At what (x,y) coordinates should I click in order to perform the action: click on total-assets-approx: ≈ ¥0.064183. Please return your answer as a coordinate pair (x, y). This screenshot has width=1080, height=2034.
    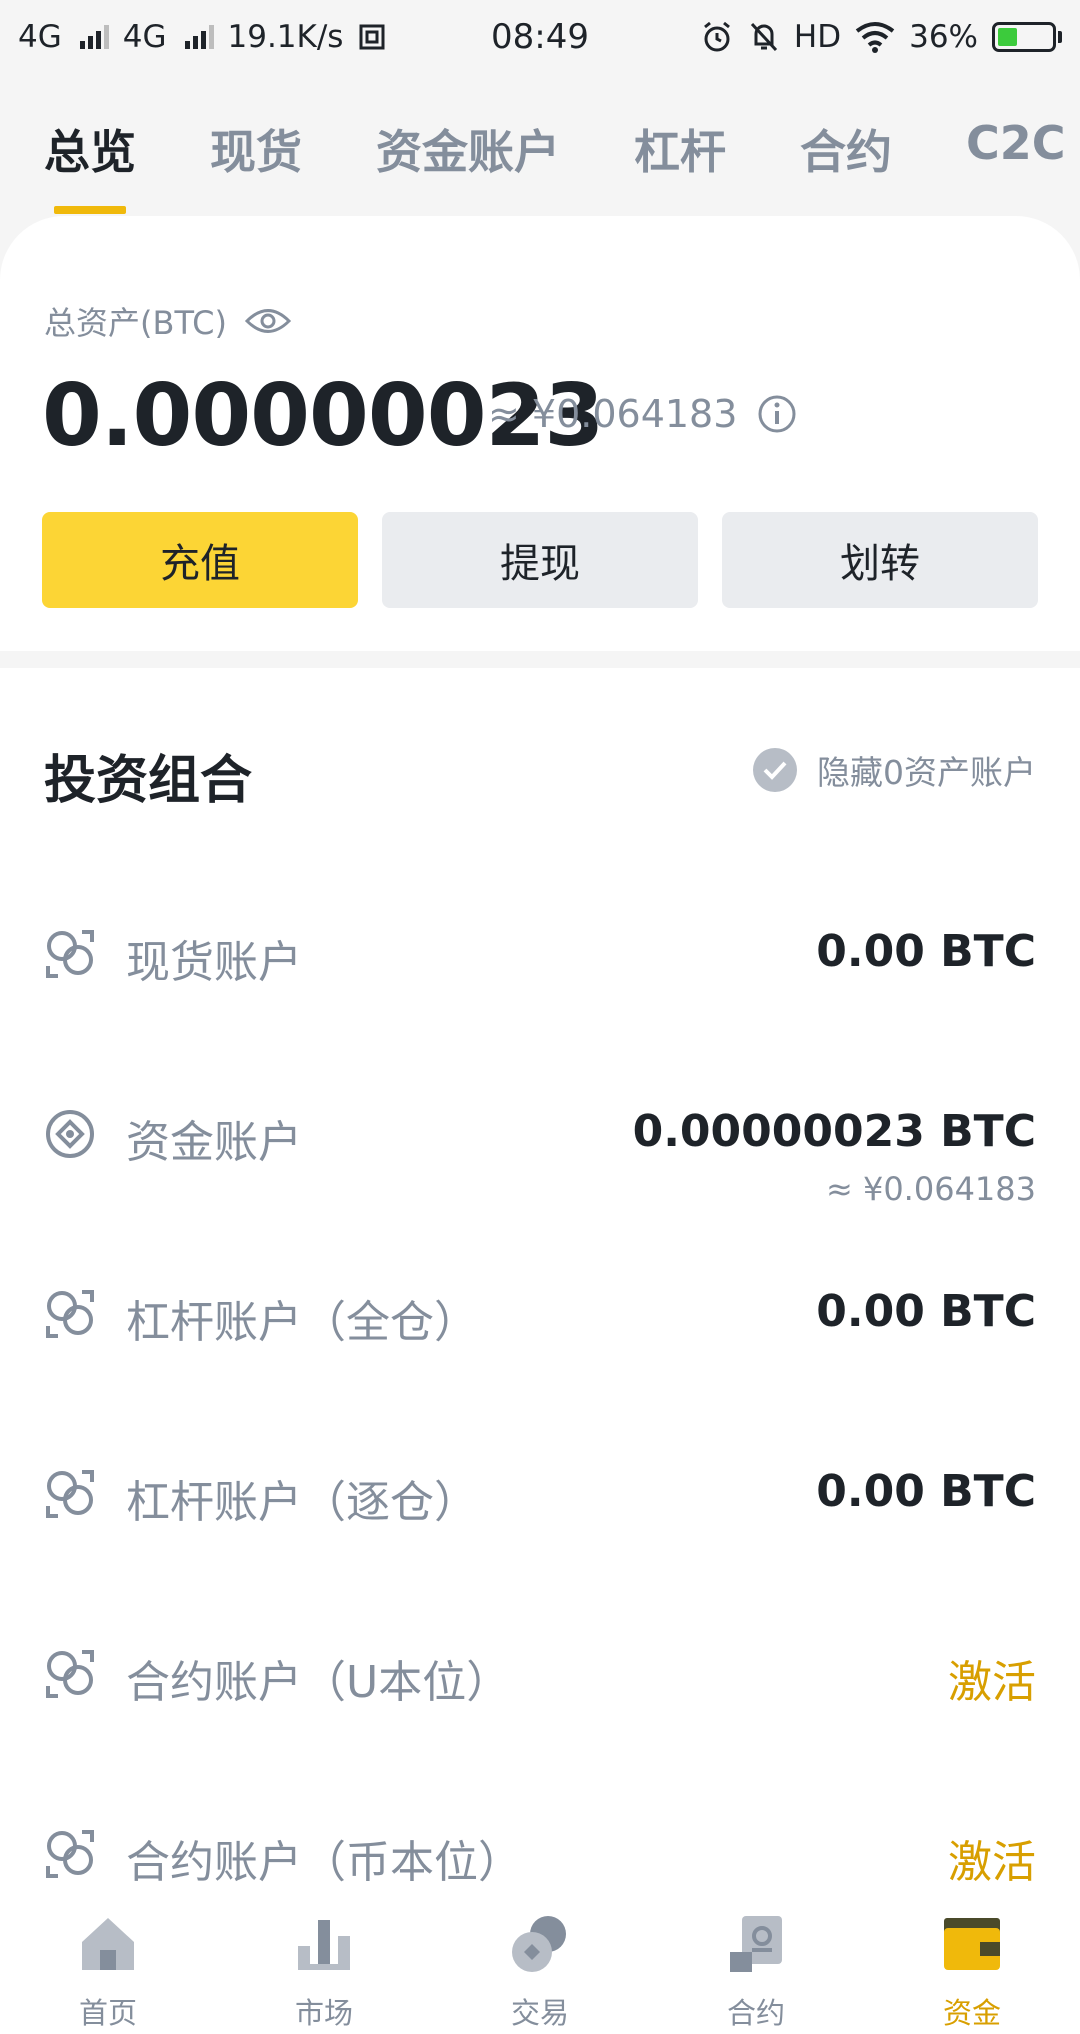
    Looking at the image, I should click on (613, 414).